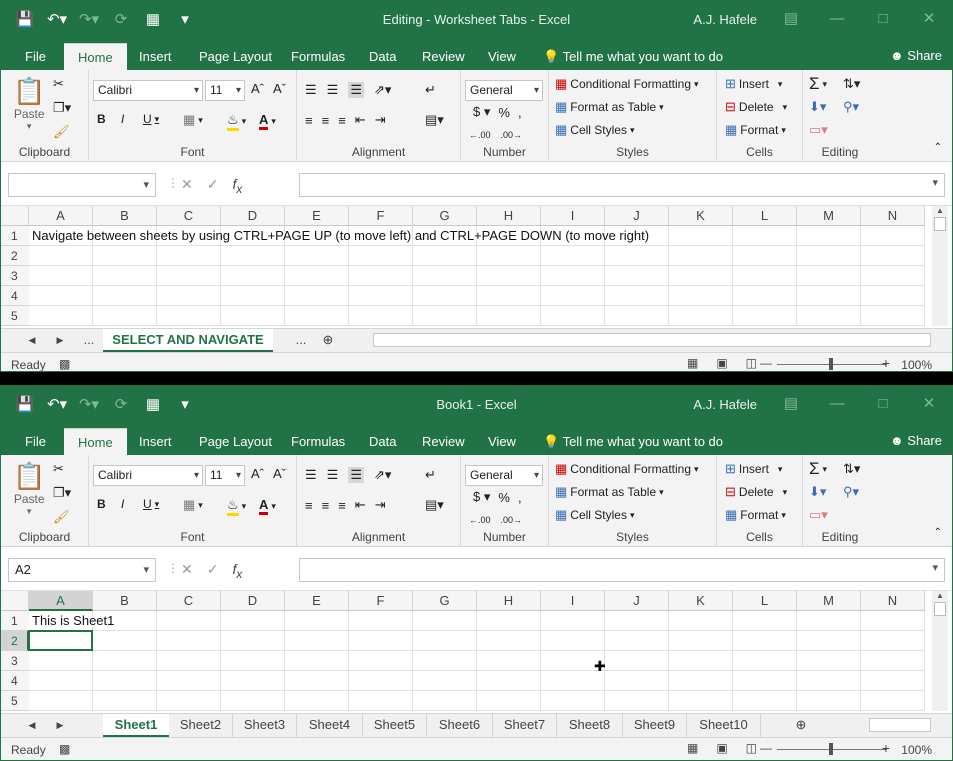 The image size is (953, 761). Describe the element at coordinates (480, 520) in the screenshot. I see `increase-decimal-icon: ←.00` at that location.